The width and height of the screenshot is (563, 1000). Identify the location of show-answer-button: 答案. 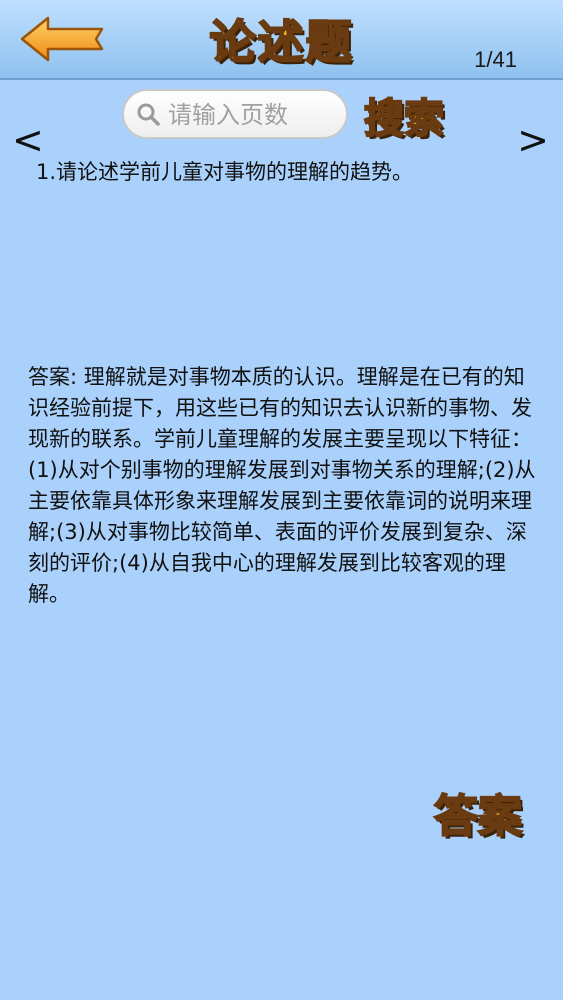
(478, 812).